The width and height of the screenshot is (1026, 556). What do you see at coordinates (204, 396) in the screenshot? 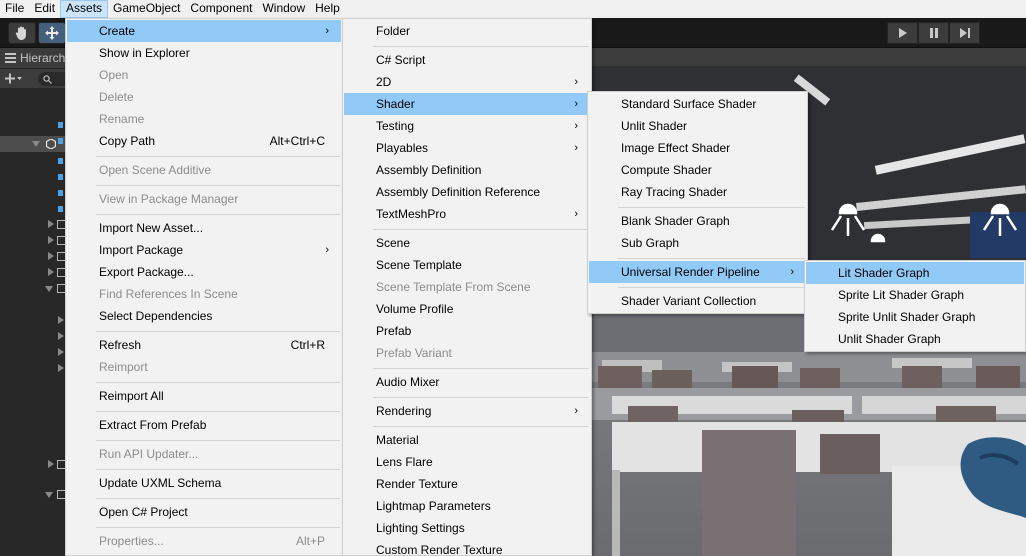
I see `menu-item-reimport-all: Reimport All` at bounding box center [204, 396].